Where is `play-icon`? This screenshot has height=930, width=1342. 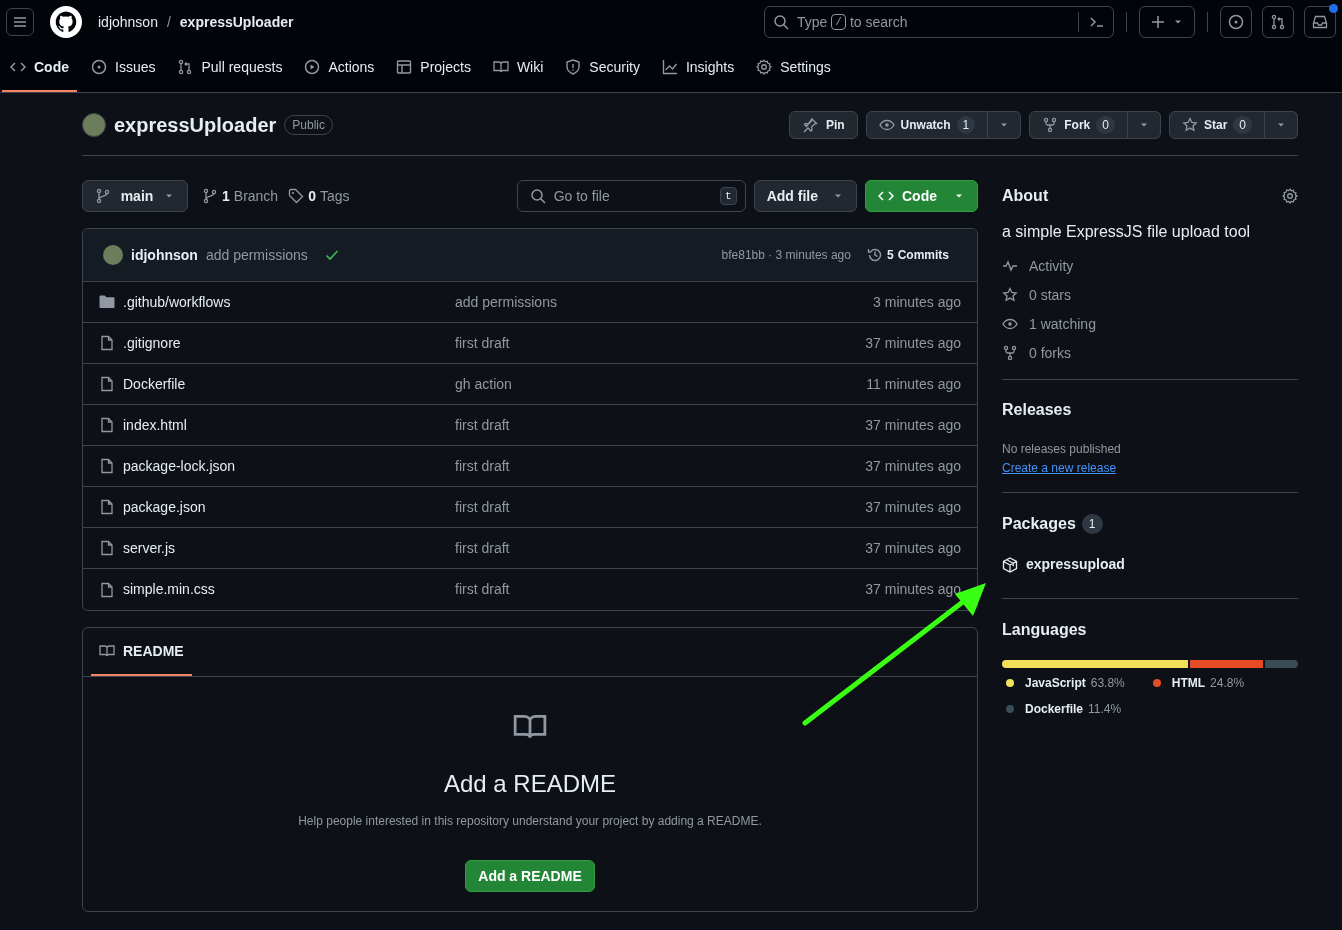 play-icon is located at coordinates (312, 67).